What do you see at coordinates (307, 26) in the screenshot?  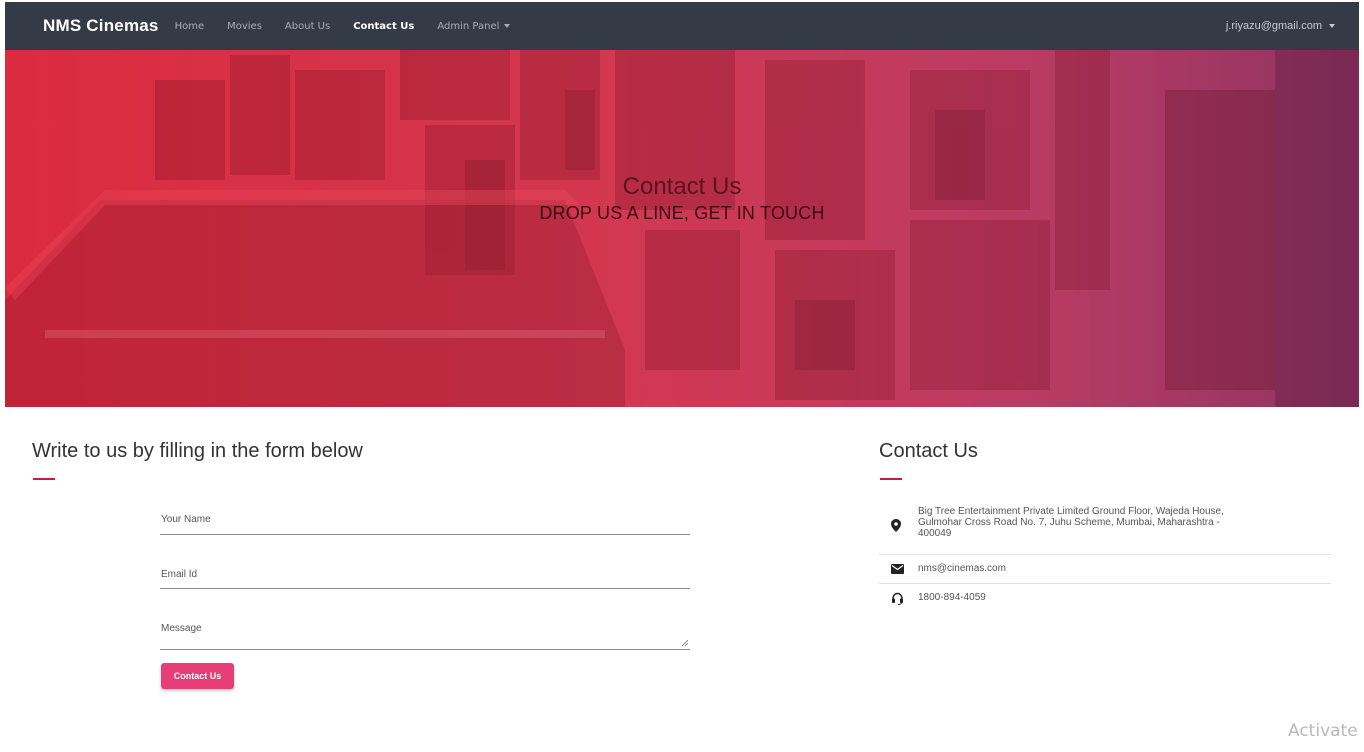 I see `nav-about-us: About Us` at bounding box center [307, 26].